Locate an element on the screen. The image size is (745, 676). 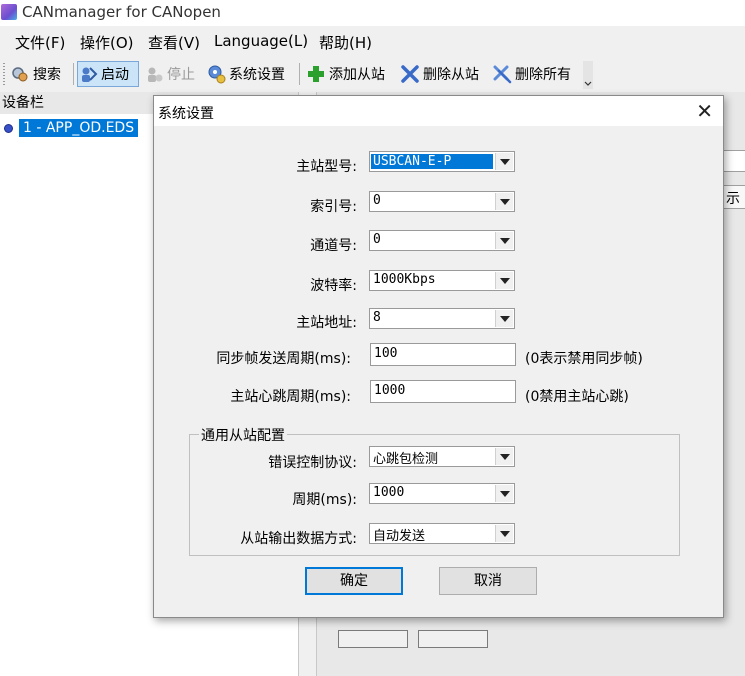
close-icon: ✕ is located at coordinates (704, 111).